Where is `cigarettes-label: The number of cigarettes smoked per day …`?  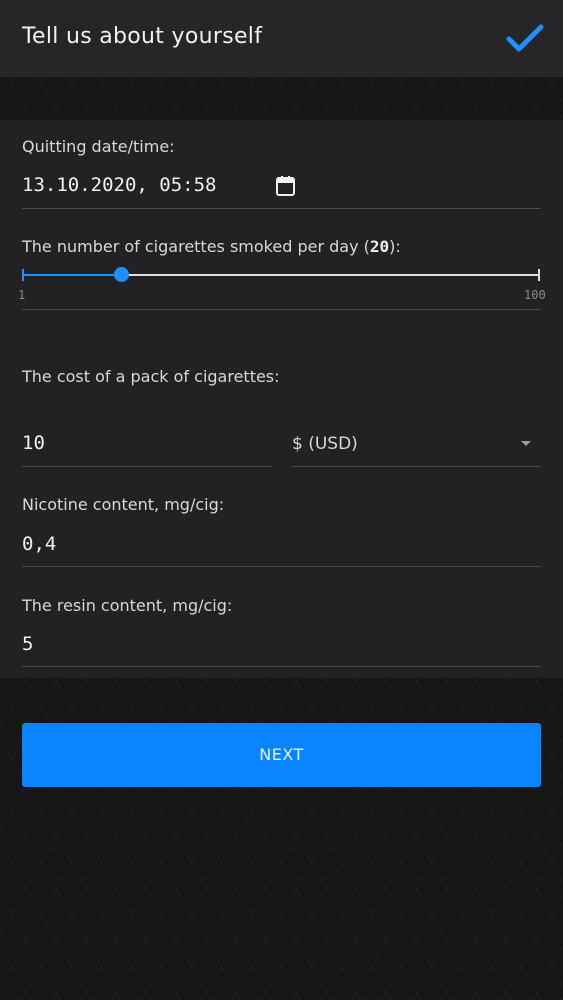
cigarettes-label: The number of cigarettes smoked per day … is located at coordinates (211, 246).